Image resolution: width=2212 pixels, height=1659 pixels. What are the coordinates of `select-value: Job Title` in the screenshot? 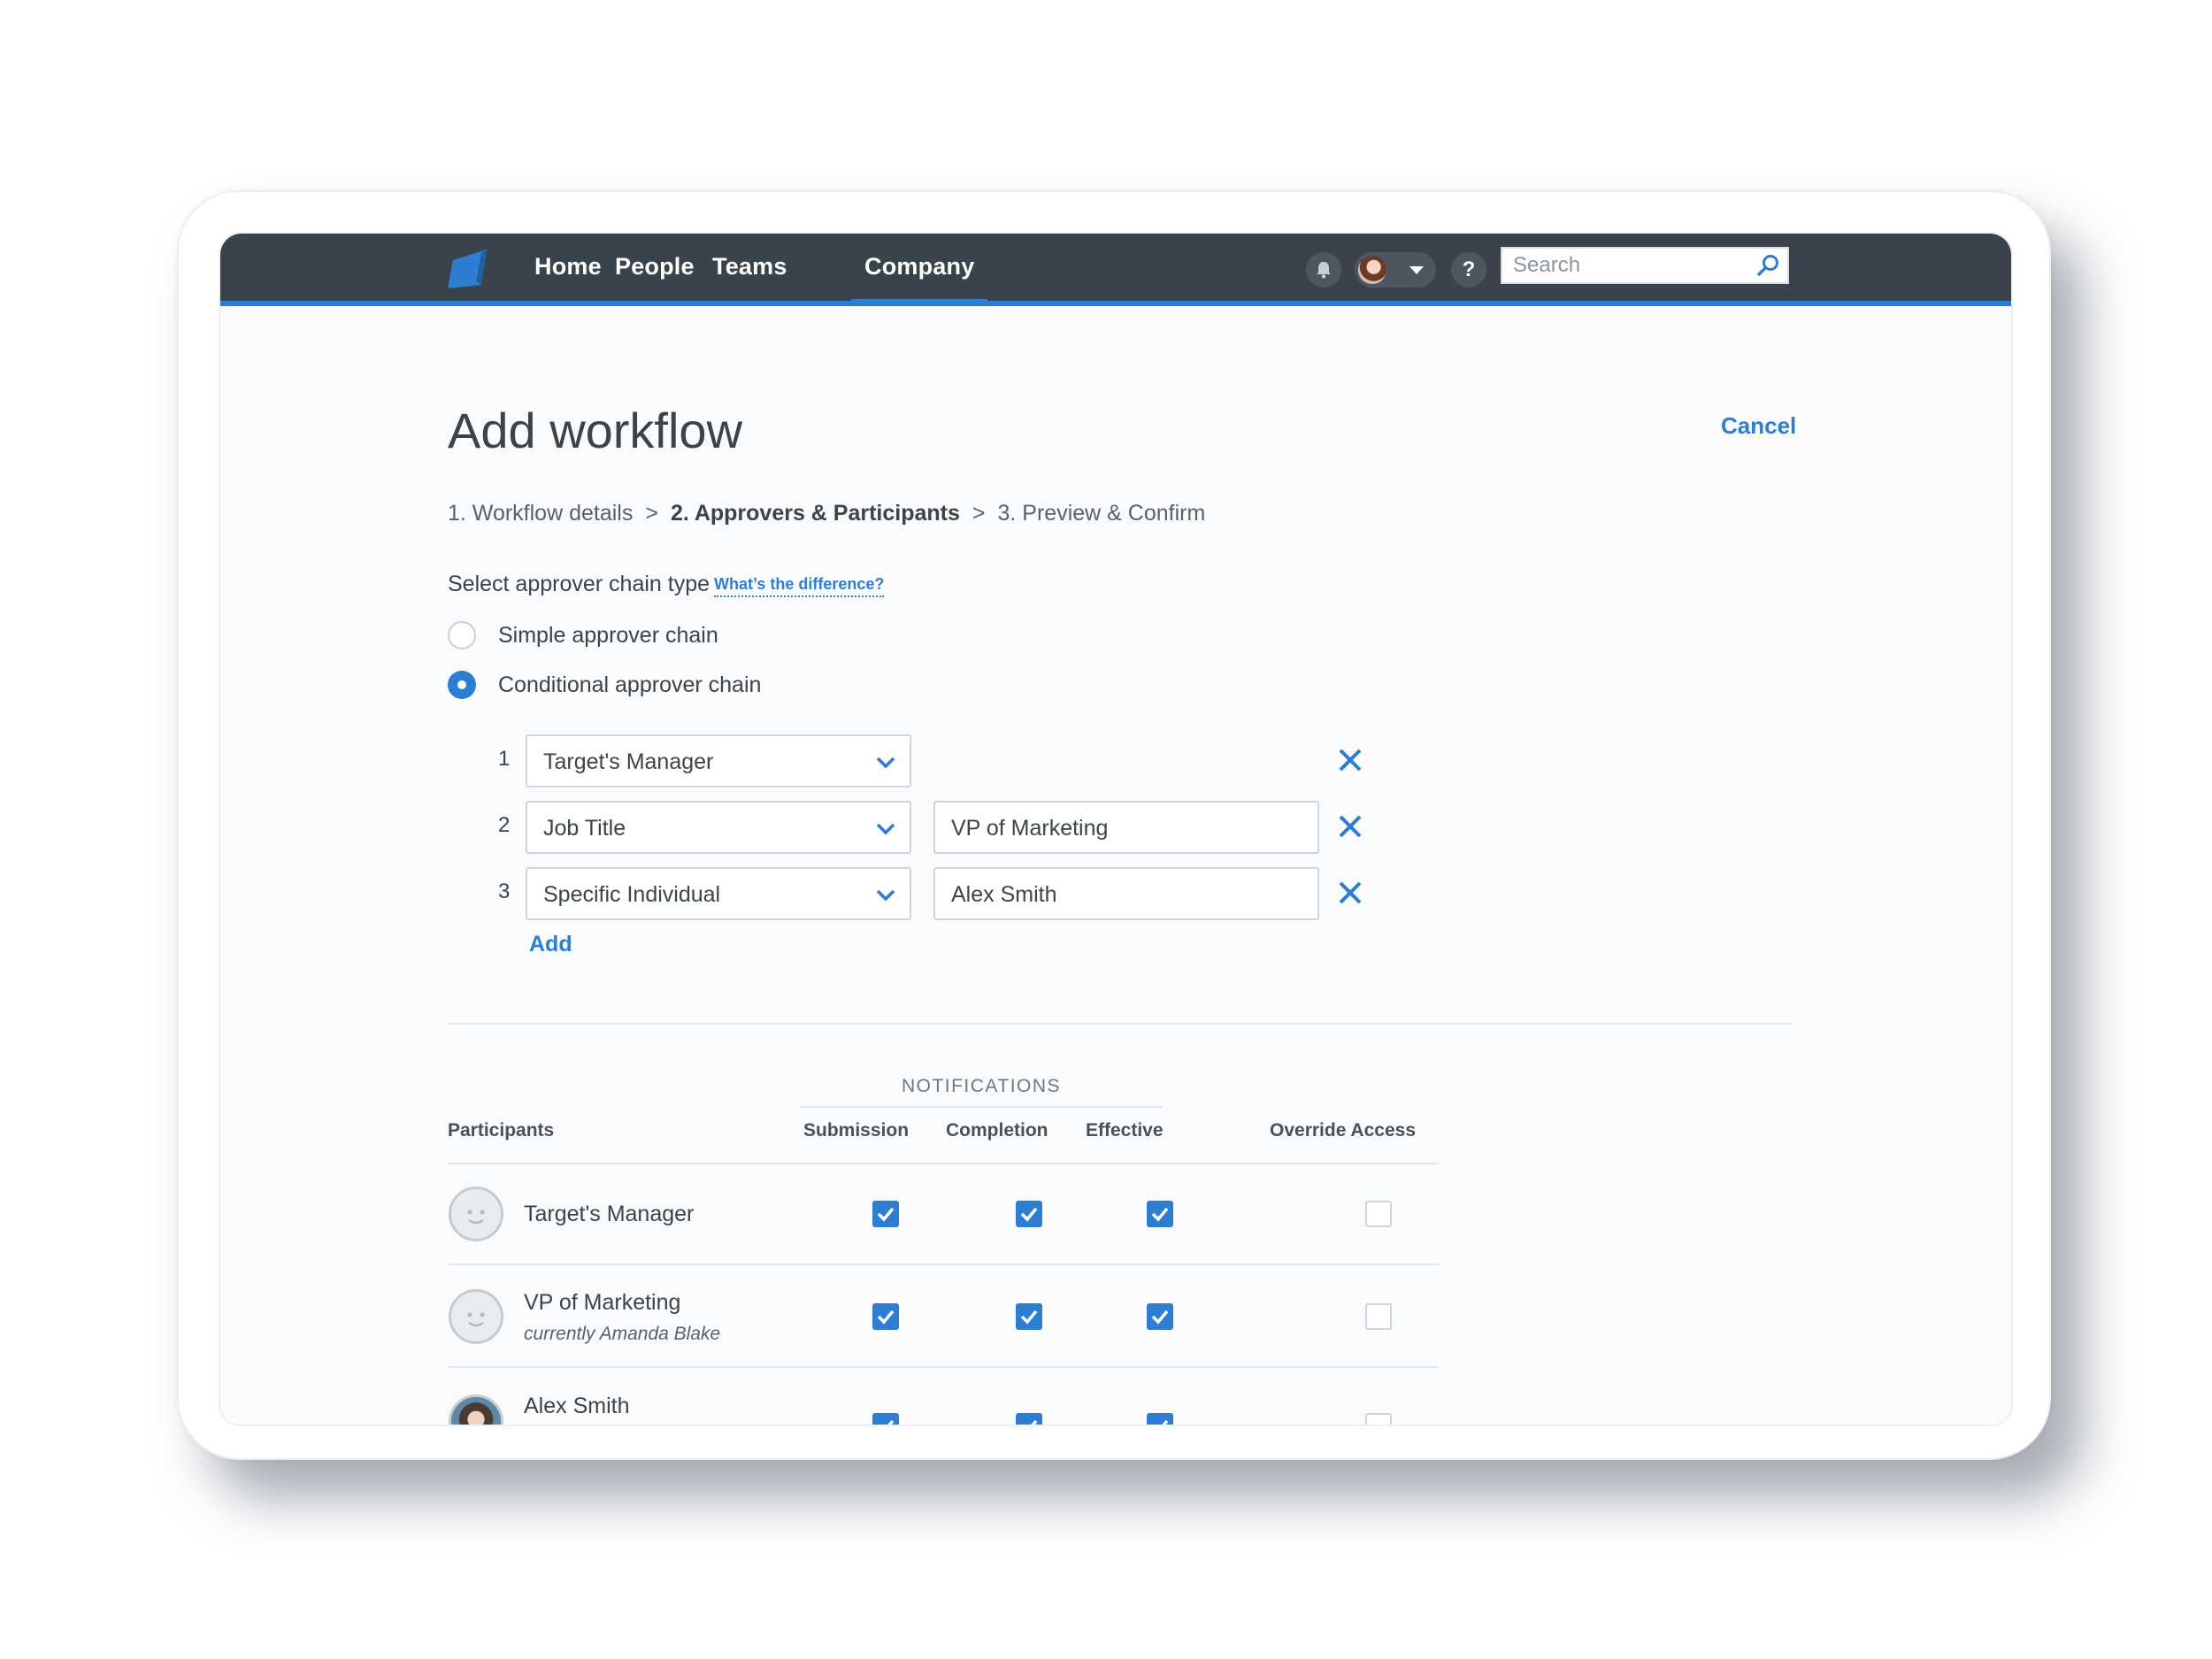 It's located at (585, 829).